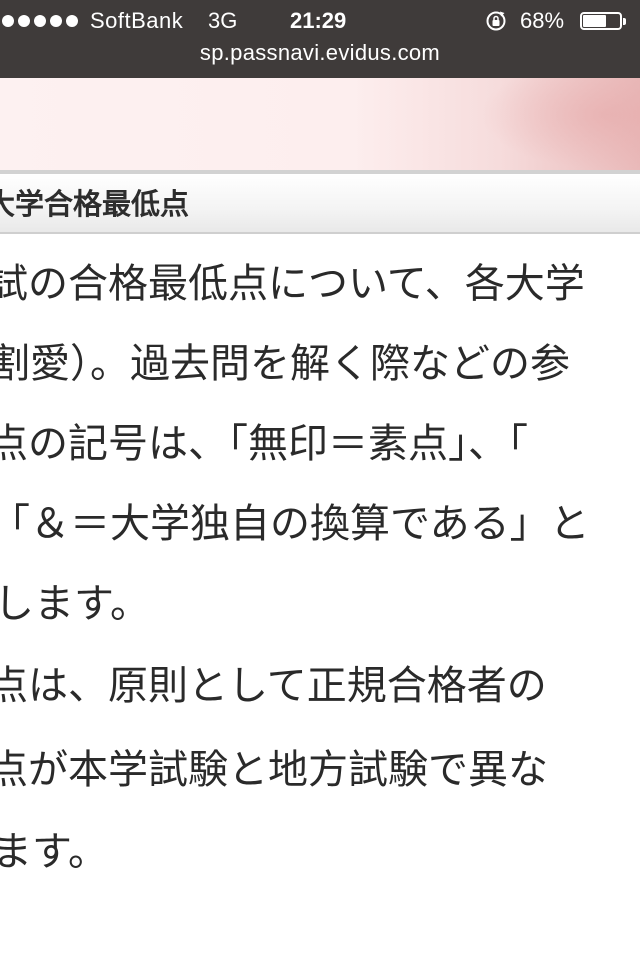  Describe the element at coordinates (264, 444) in the screenshot. I see `body-line: 点の記号は、「無印＝素点」、「` at that location.